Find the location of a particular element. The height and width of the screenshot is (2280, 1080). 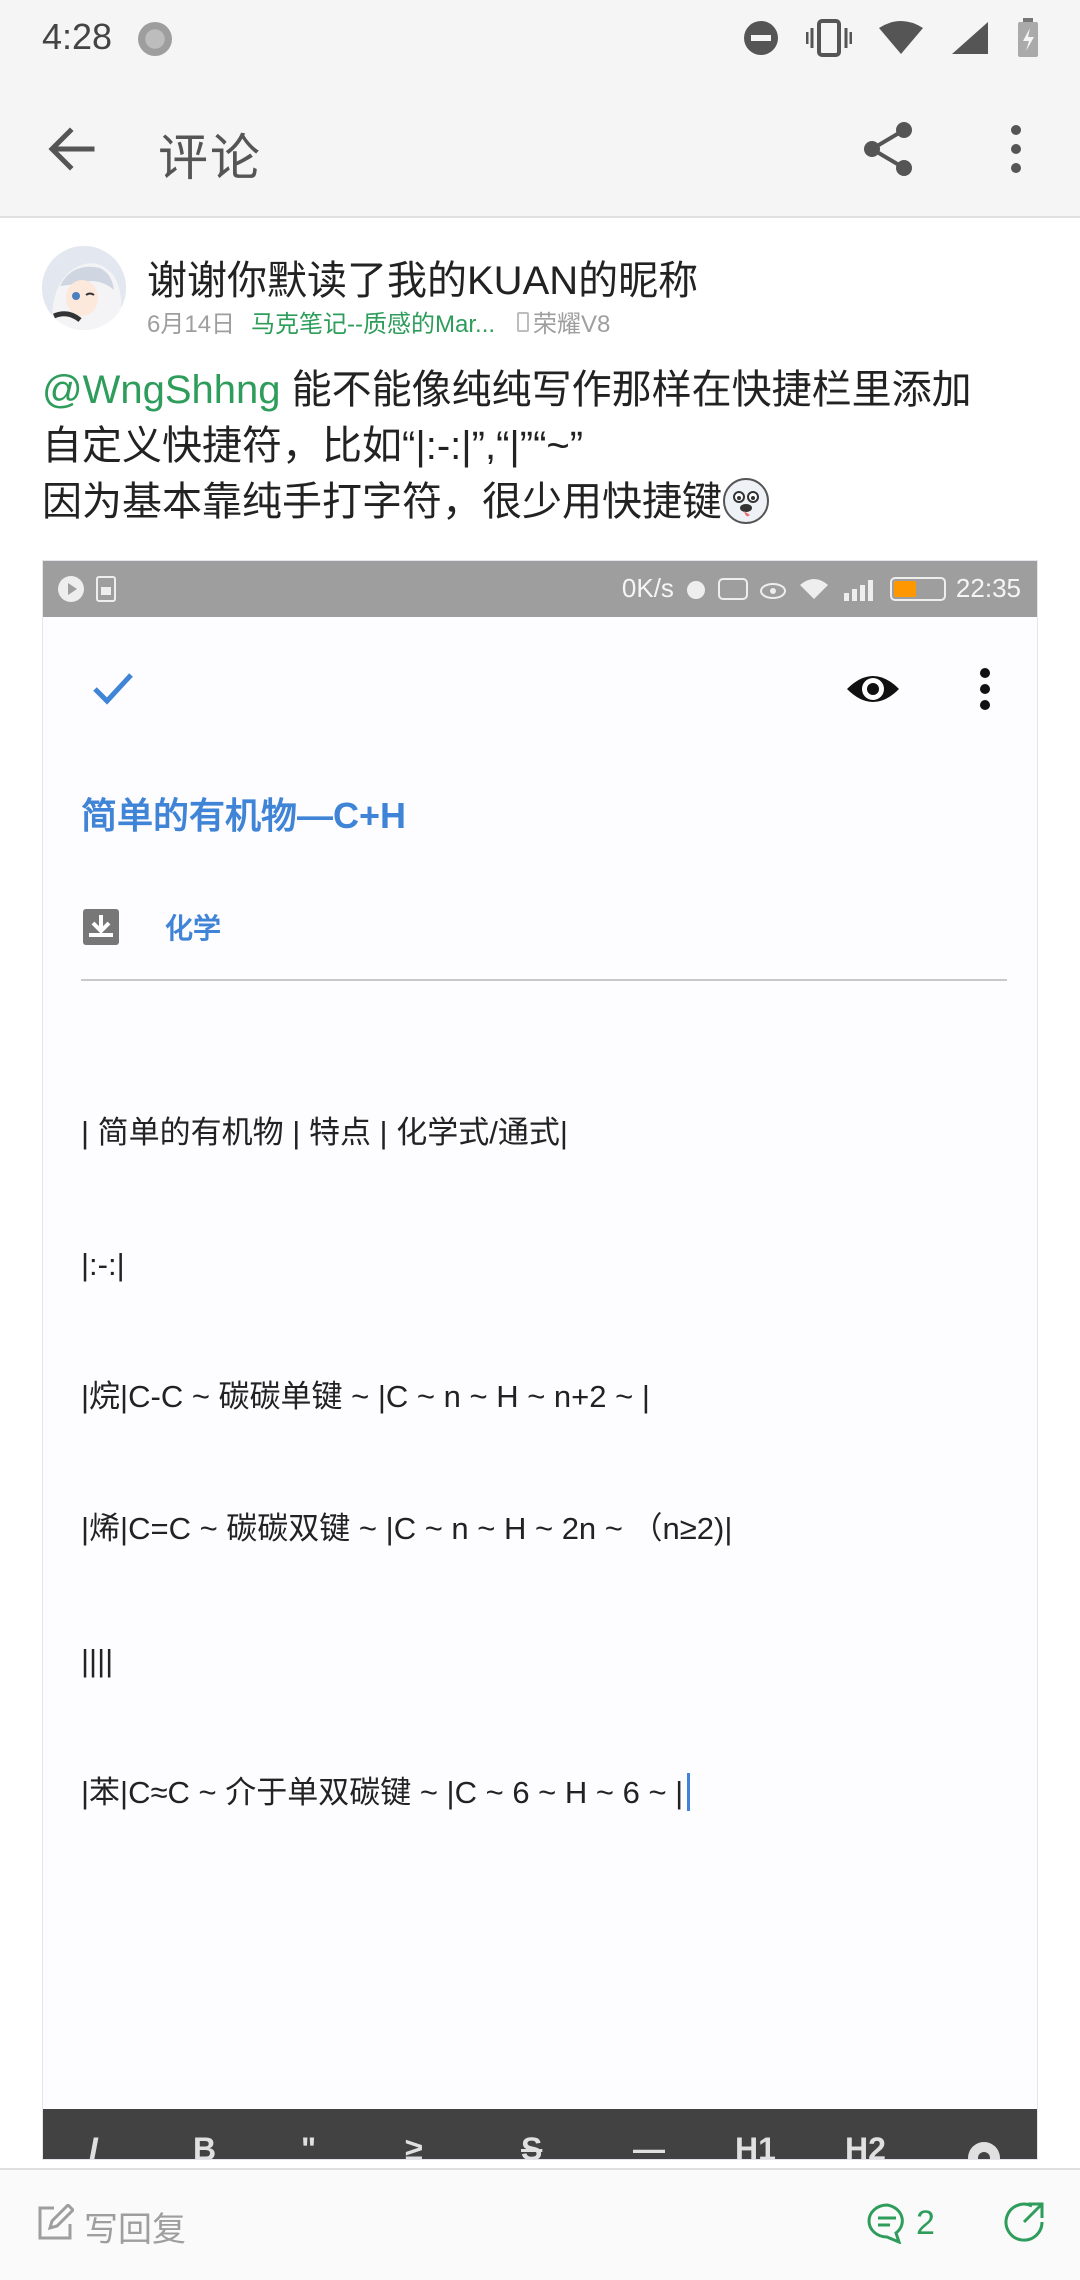

app-bar: 评论 is located at coordinates (540, 149).